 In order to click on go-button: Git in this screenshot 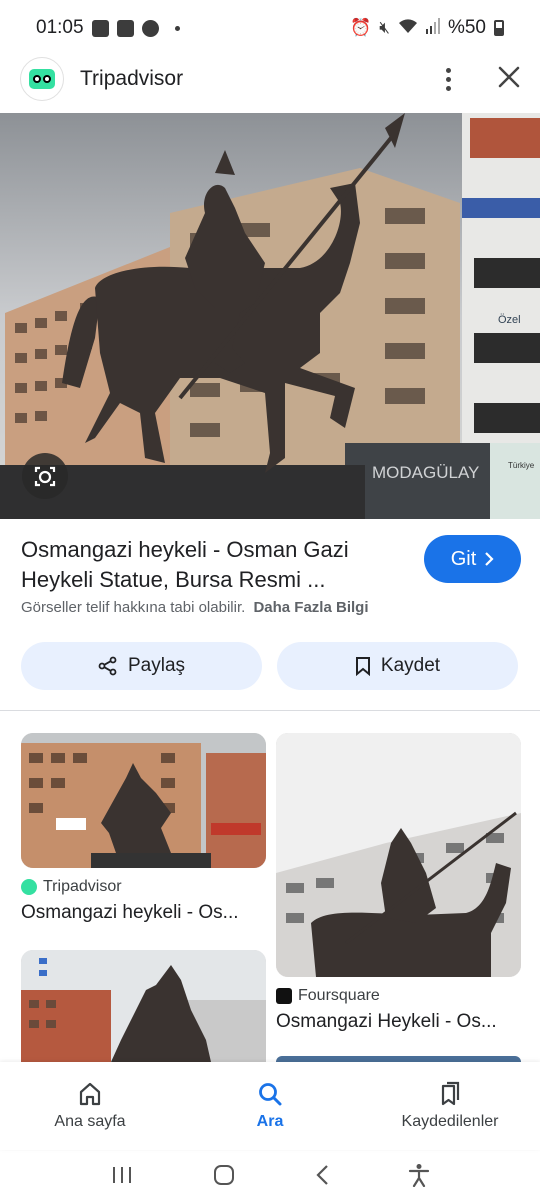, I will do `click(472, 559)`.